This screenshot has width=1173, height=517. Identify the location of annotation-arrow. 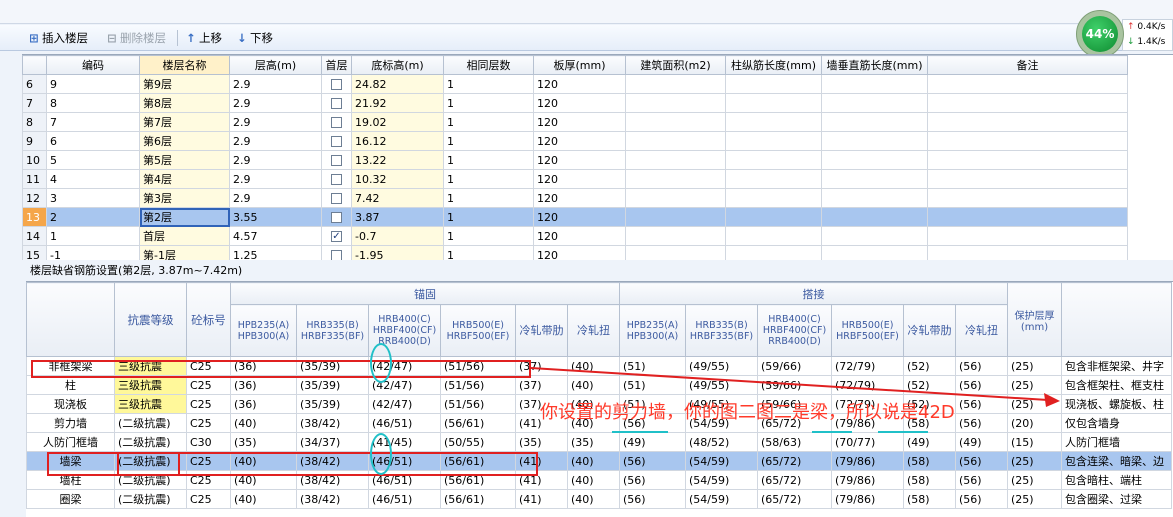
(795, 400).